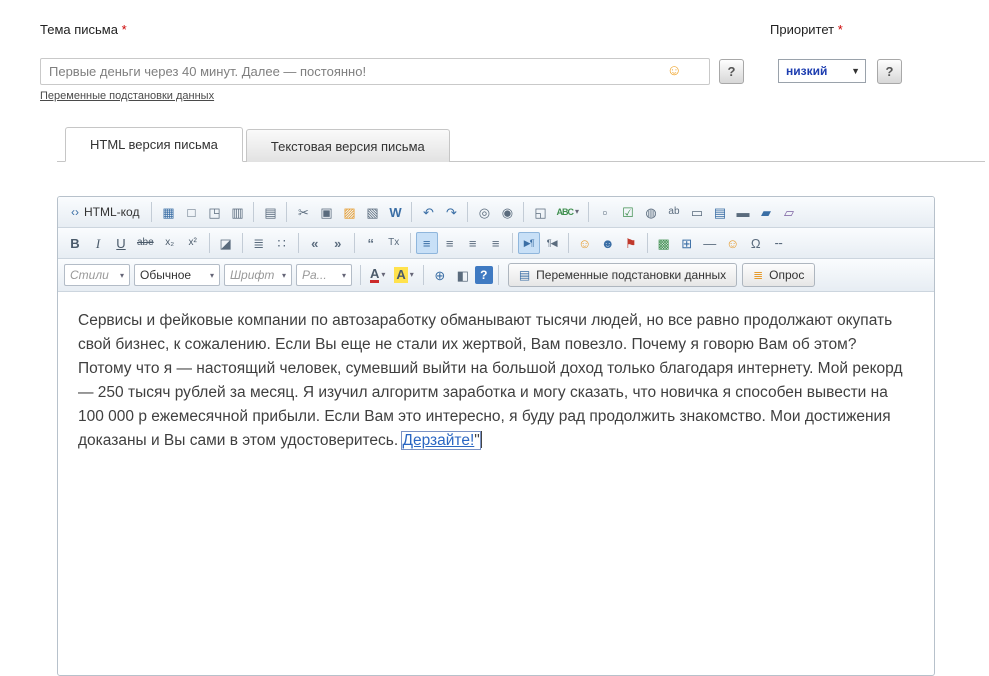 This screenshot has height=676, width=989. I want to click on spellcheck-label: ABC, so click(564, 211).